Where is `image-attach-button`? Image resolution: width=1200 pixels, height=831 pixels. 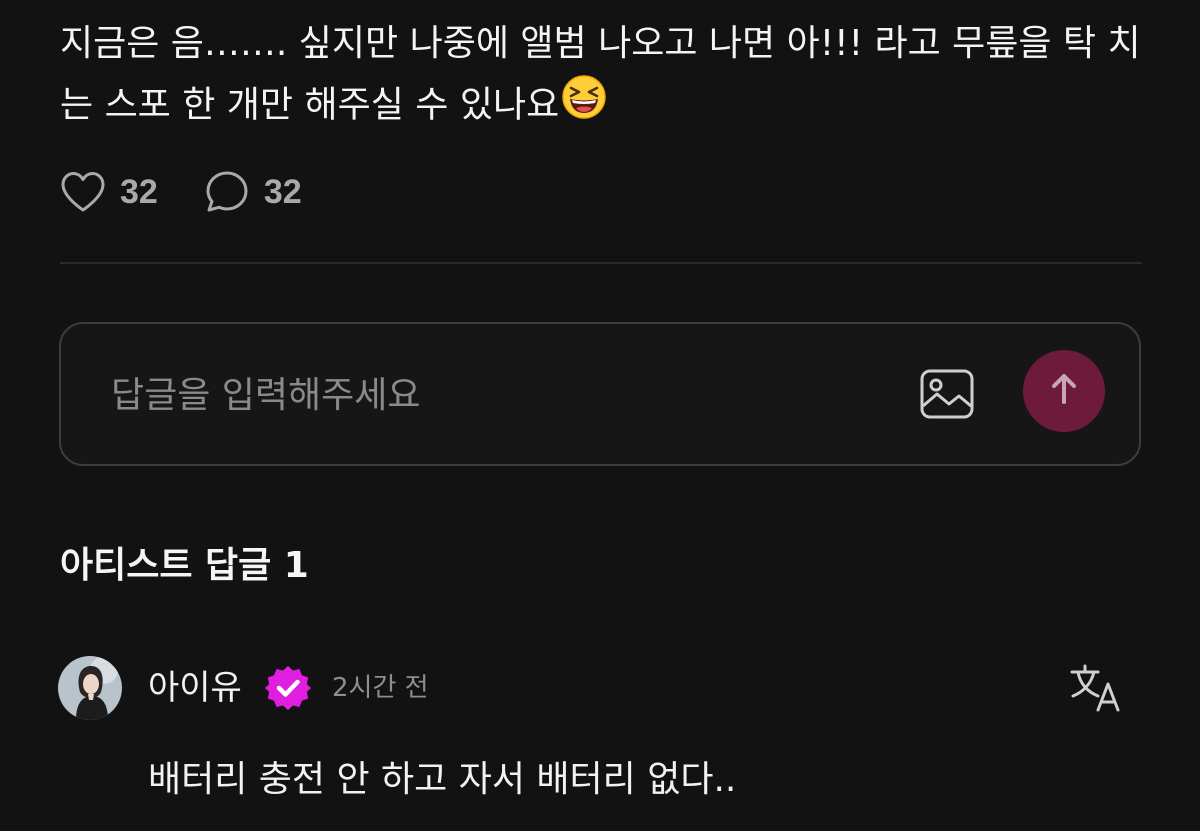
image-attach-button is located at coordinates (947, 394).